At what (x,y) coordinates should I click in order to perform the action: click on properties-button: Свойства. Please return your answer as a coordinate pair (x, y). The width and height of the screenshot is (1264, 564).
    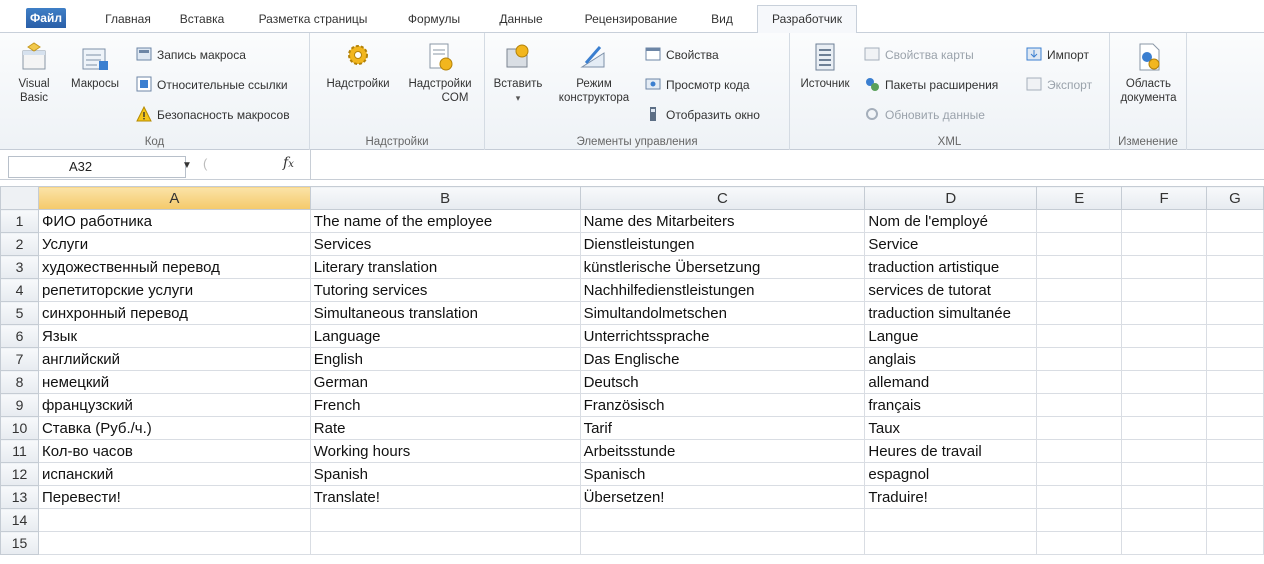
    Looking at the image, I should click on (682, 55).